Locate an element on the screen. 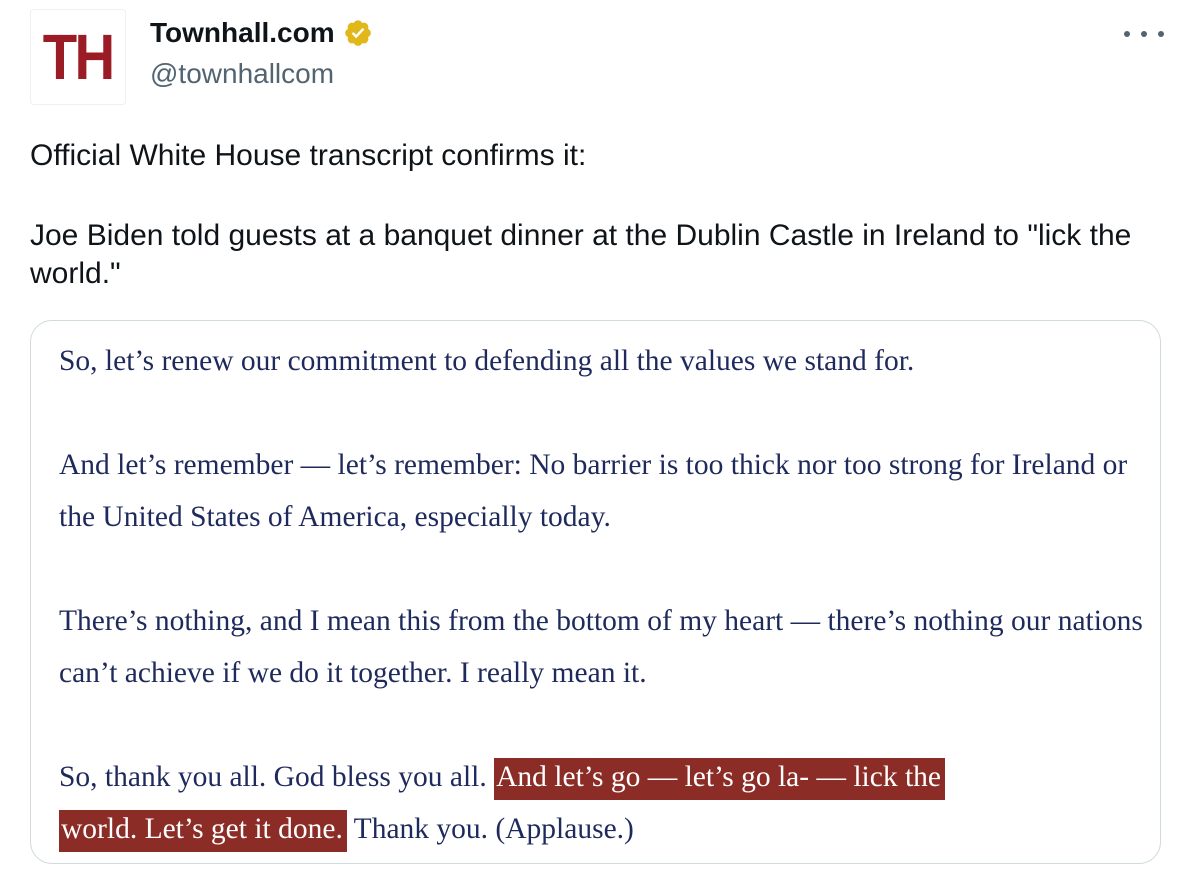 The width and height of the screenshot is (1192, 894). display-name: Townhall.com is located at coordinates (242, 33).